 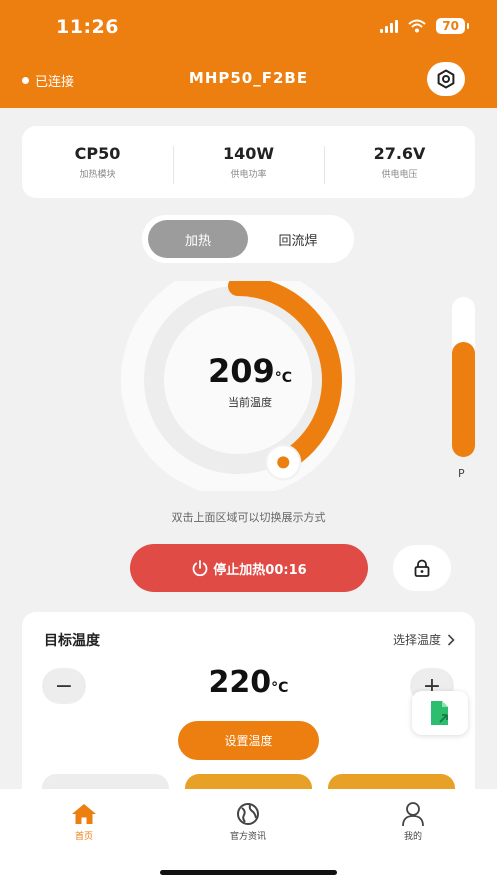 What do you see at coordinates (413, 814) in the screenshot?
I see `user-icon` at bounding box center [413, 814].